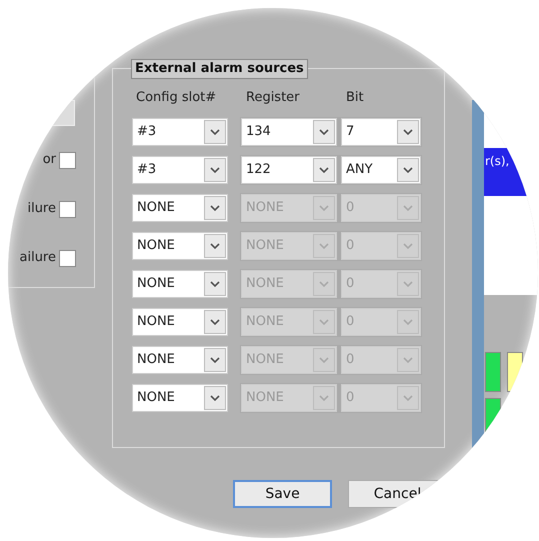 The height and width of the screenshot is (541, 539). Describe the element at coordinates (38, 258) in the screenshot. I see `checkbox-label: ailure` at that location.